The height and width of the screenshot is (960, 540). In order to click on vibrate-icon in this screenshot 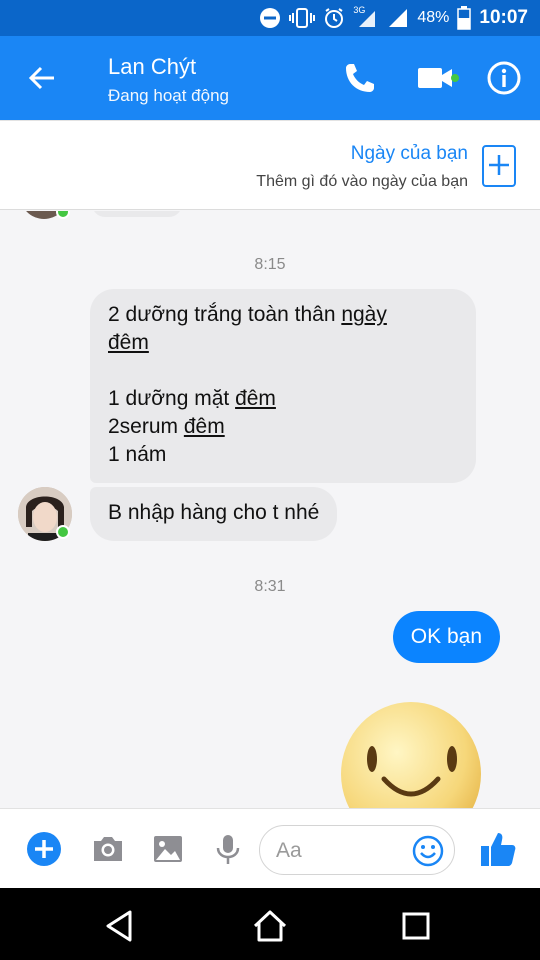, I will do `click(302, 18)`.